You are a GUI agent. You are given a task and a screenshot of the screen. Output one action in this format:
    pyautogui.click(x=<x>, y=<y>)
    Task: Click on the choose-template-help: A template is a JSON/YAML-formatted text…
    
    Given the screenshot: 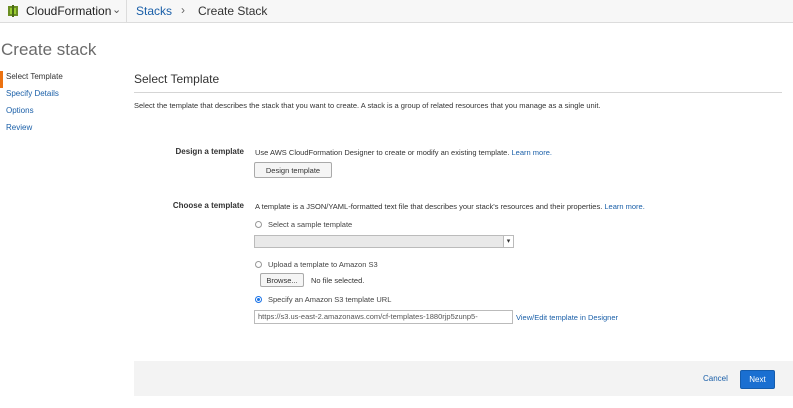 What is the action you would take?
    pyautogui.click(x=450, y=206)
    